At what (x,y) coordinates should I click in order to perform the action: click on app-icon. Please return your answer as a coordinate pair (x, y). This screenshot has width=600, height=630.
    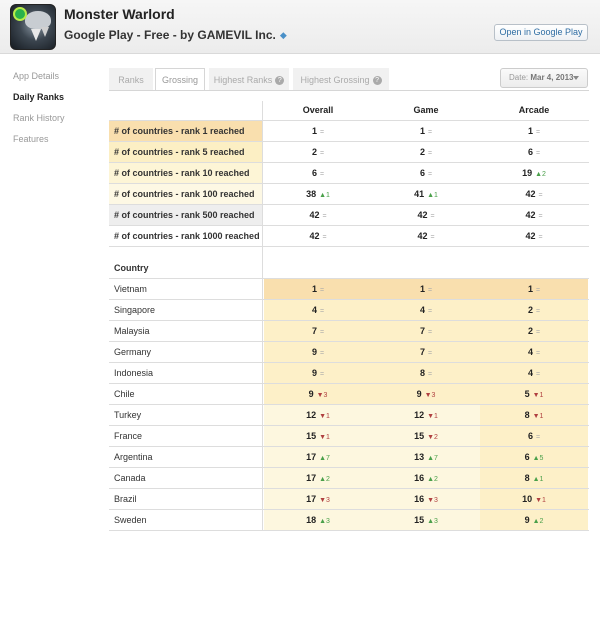
    Looking at the image, I should click on (33, 27).